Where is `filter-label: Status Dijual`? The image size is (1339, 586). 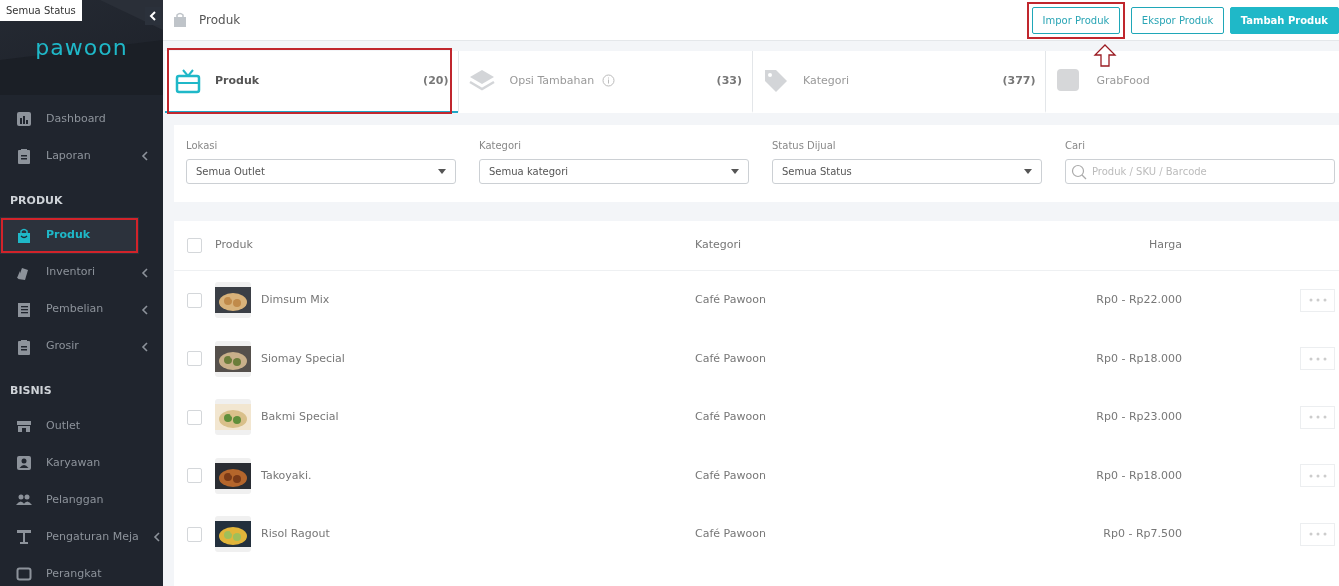 filter-label: Status Dijual is located at coordinates (804, 146).